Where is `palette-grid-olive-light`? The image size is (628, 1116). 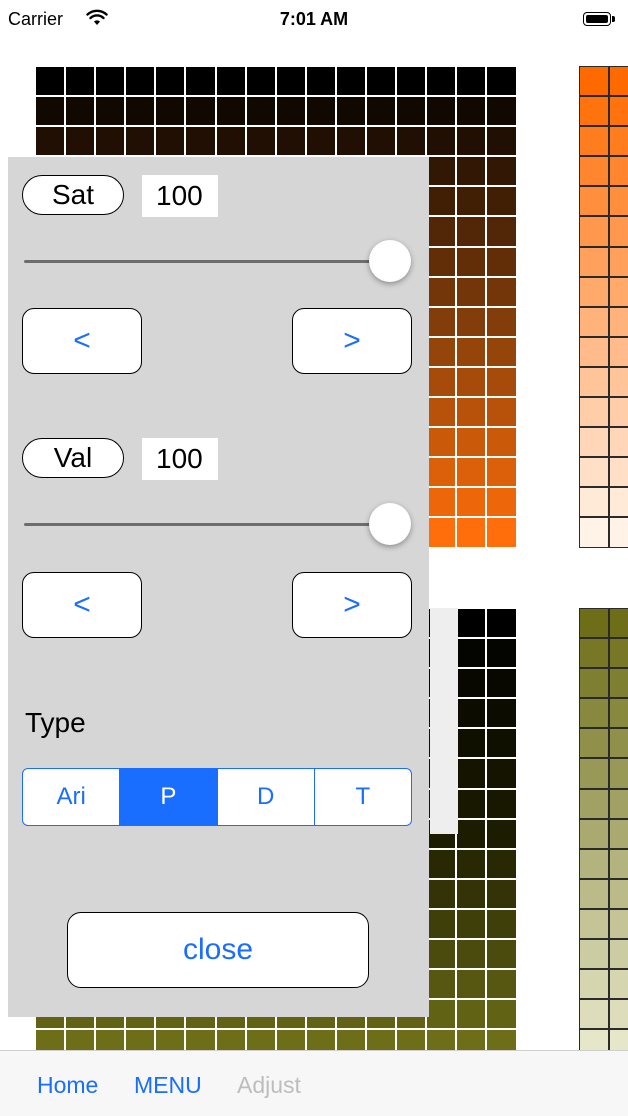 palette-grid-olive-light is located at coordinates (603, 834).